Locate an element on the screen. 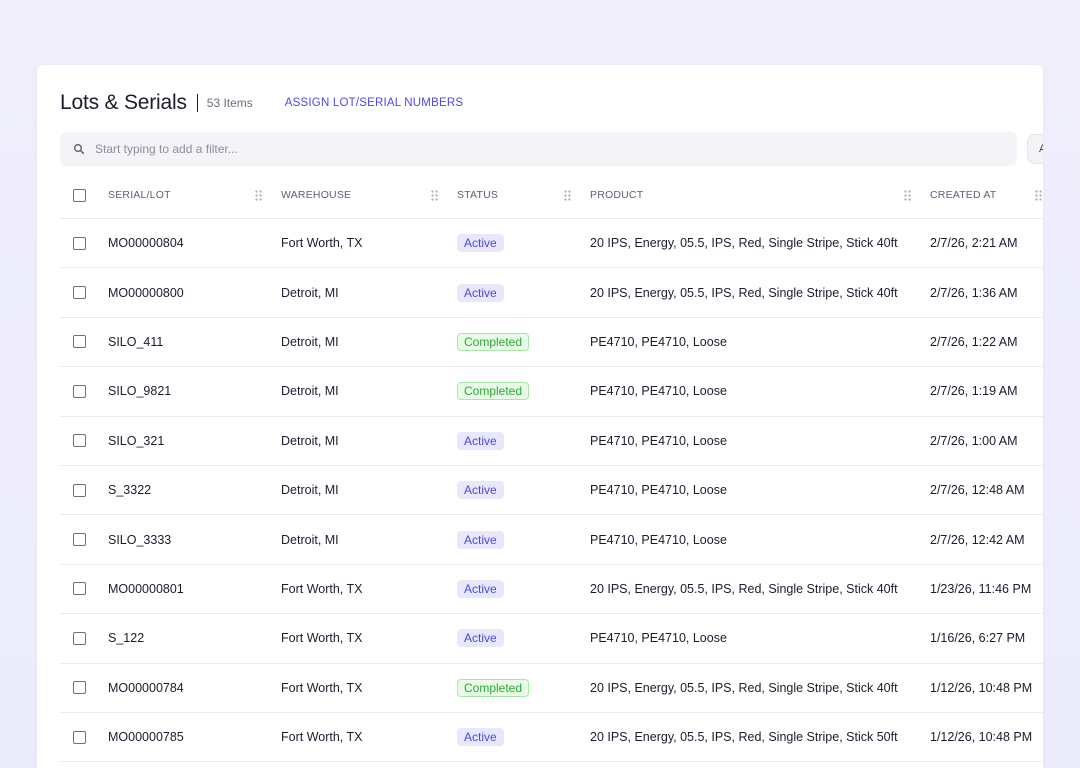 Image resolution: width=1080 pixels, height=768 pixels. cell-serial: SILO_3333 is located at coordinates (140, 539).